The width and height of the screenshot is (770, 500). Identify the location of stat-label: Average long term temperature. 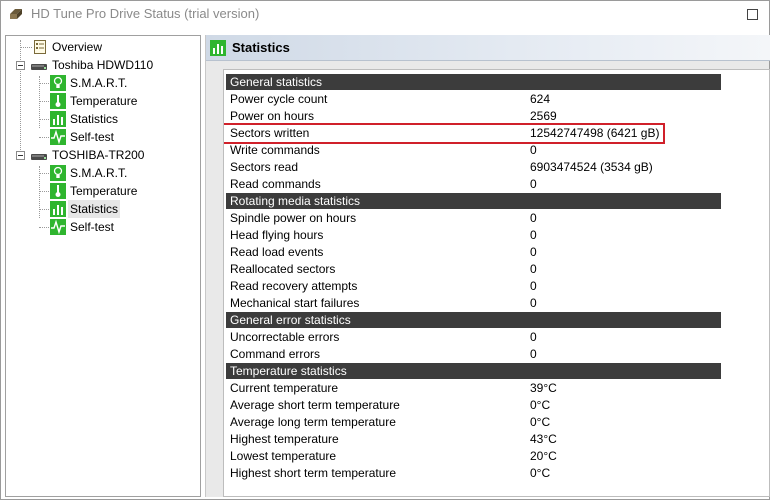
(313, 422).